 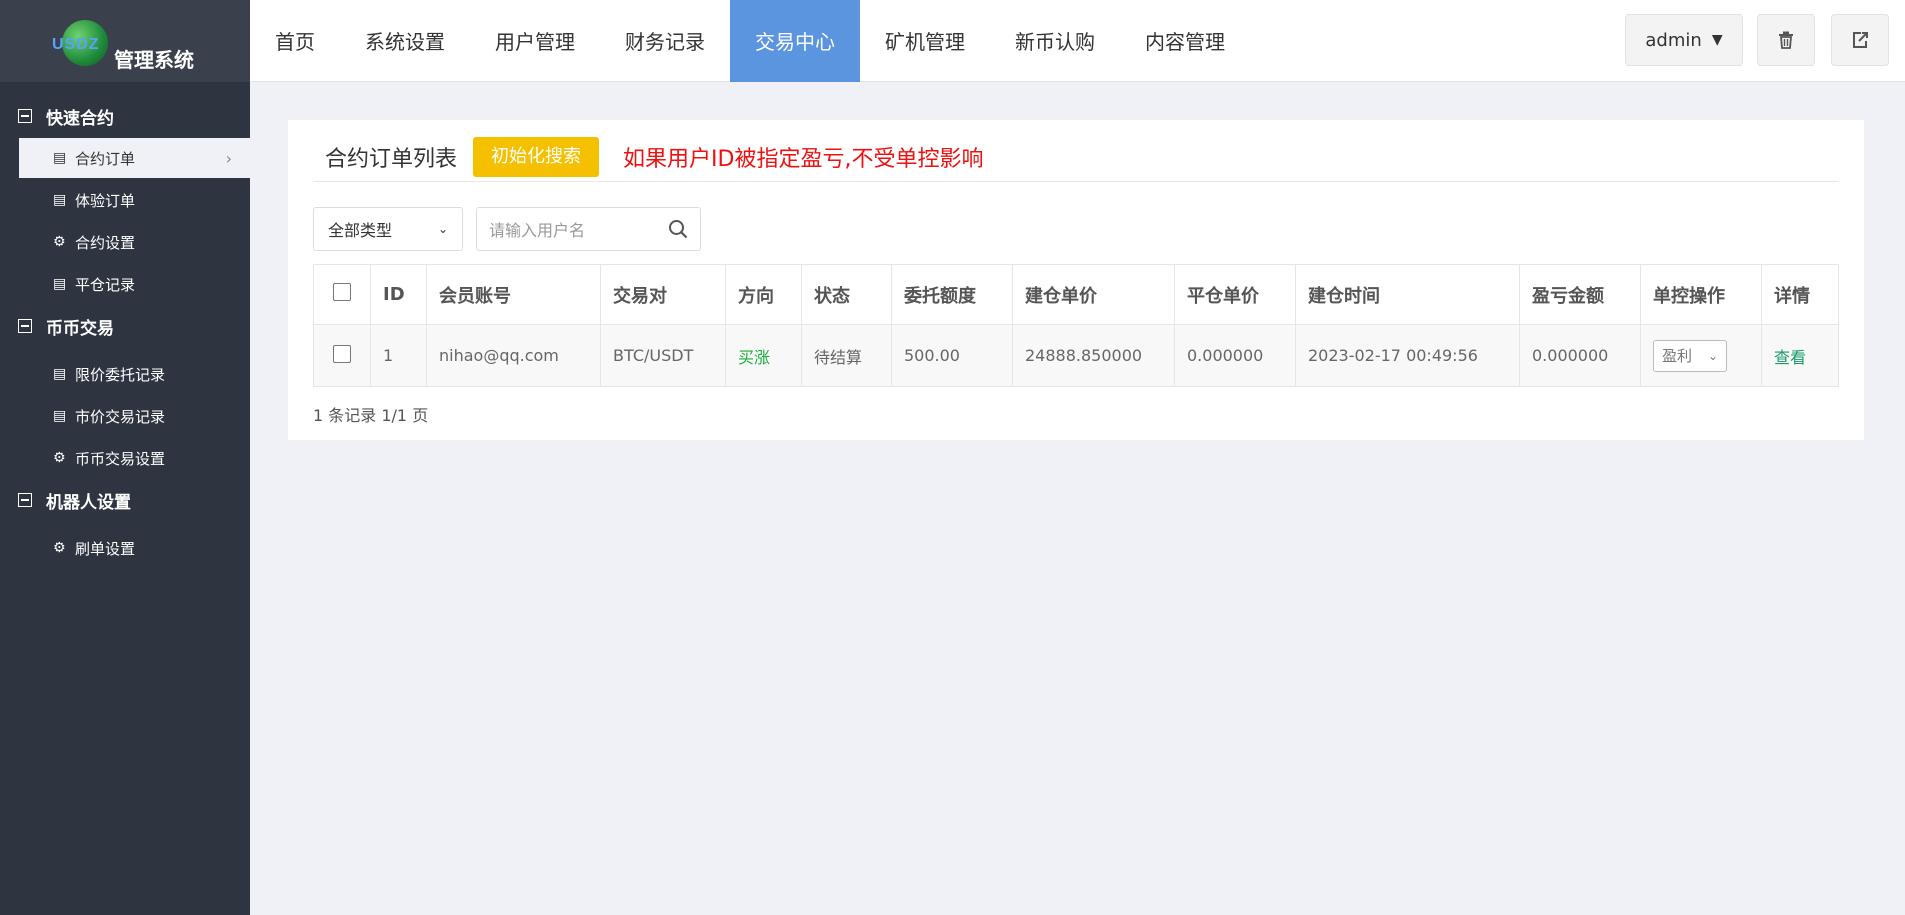 I want to click on logout-icon, so click(x=1860, y=40).